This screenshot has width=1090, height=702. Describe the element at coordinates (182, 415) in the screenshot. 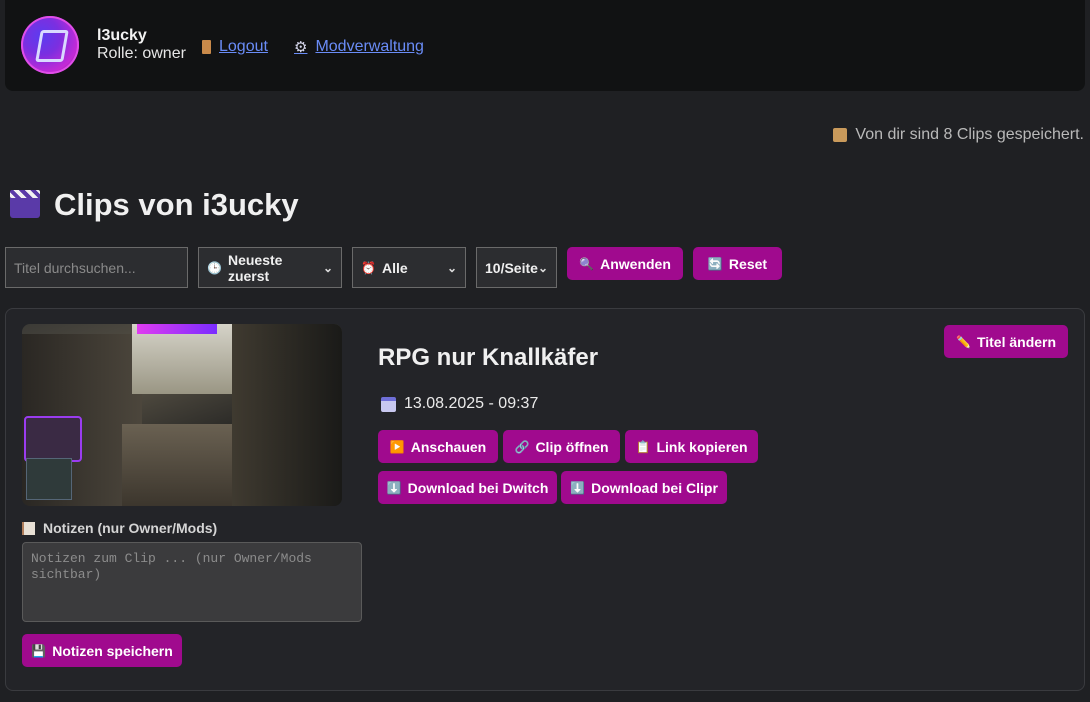

I see `clip-thumbnail` at that location.